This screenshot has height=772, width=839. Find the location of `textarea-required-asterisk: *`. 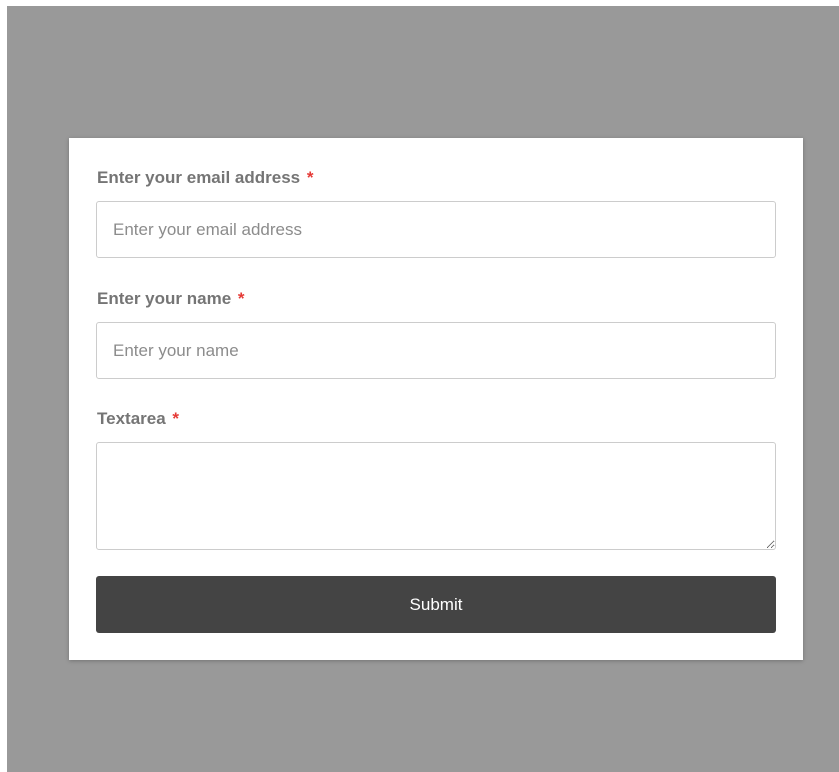

textarea-required-asterisk: * is located at coordinates (176, 418).